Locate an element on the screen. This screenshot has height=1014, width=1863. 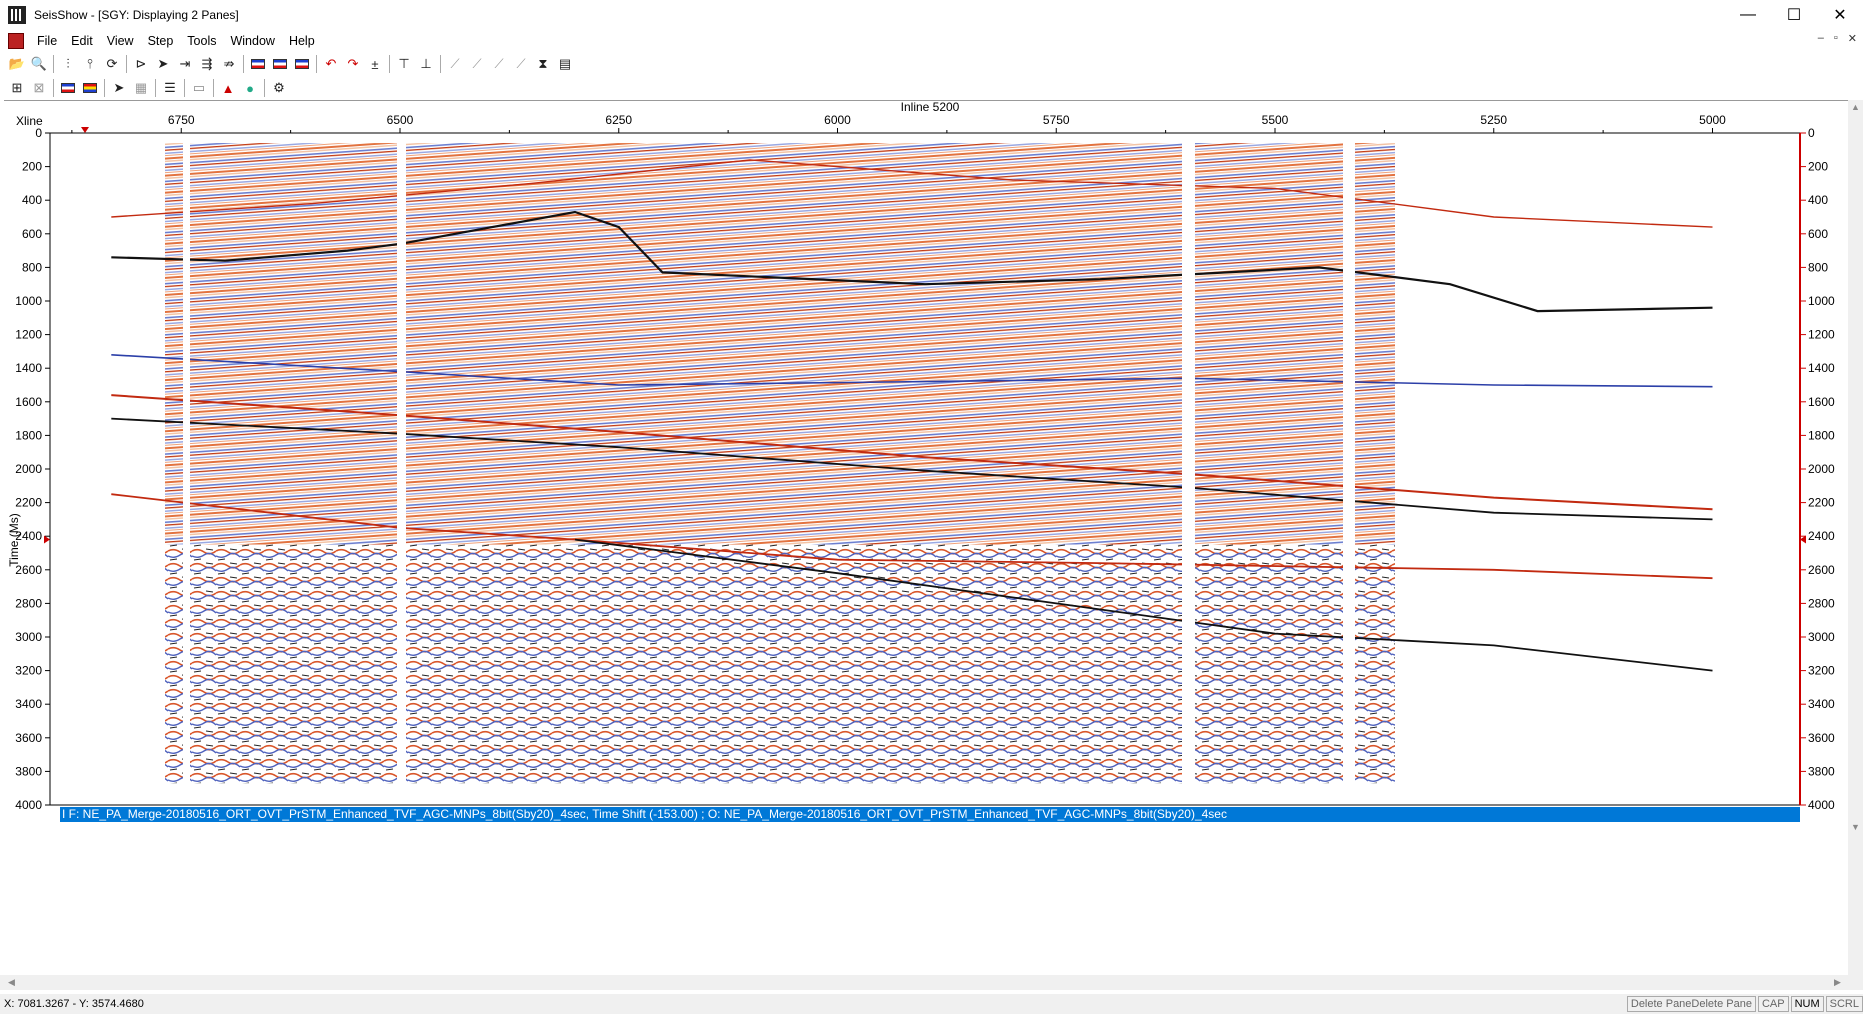
tool1-icon: ⟋ is located at coordinates (455, 64).